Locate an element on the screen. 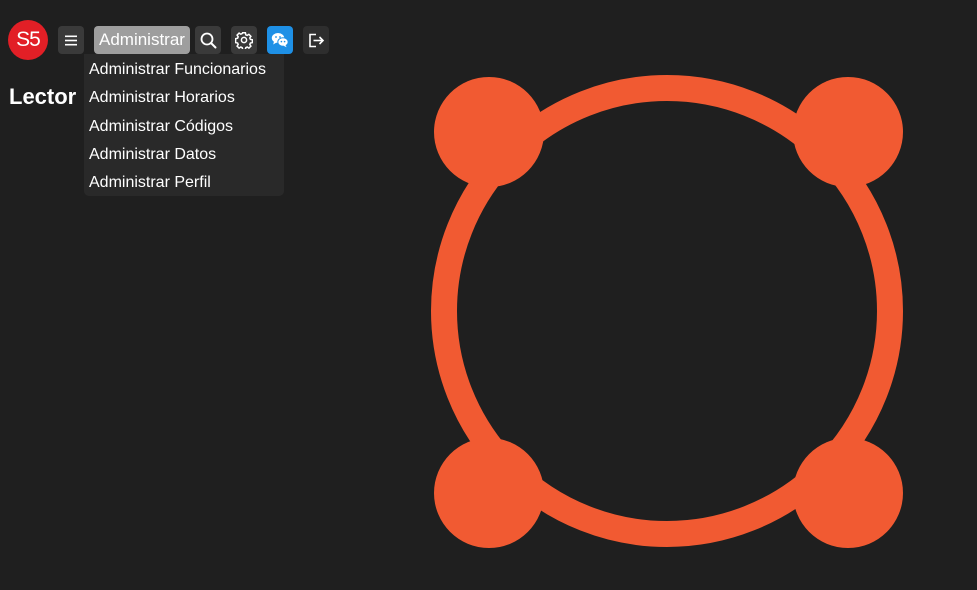  administrar-button: Administrar is located at coordinates (142, 40).